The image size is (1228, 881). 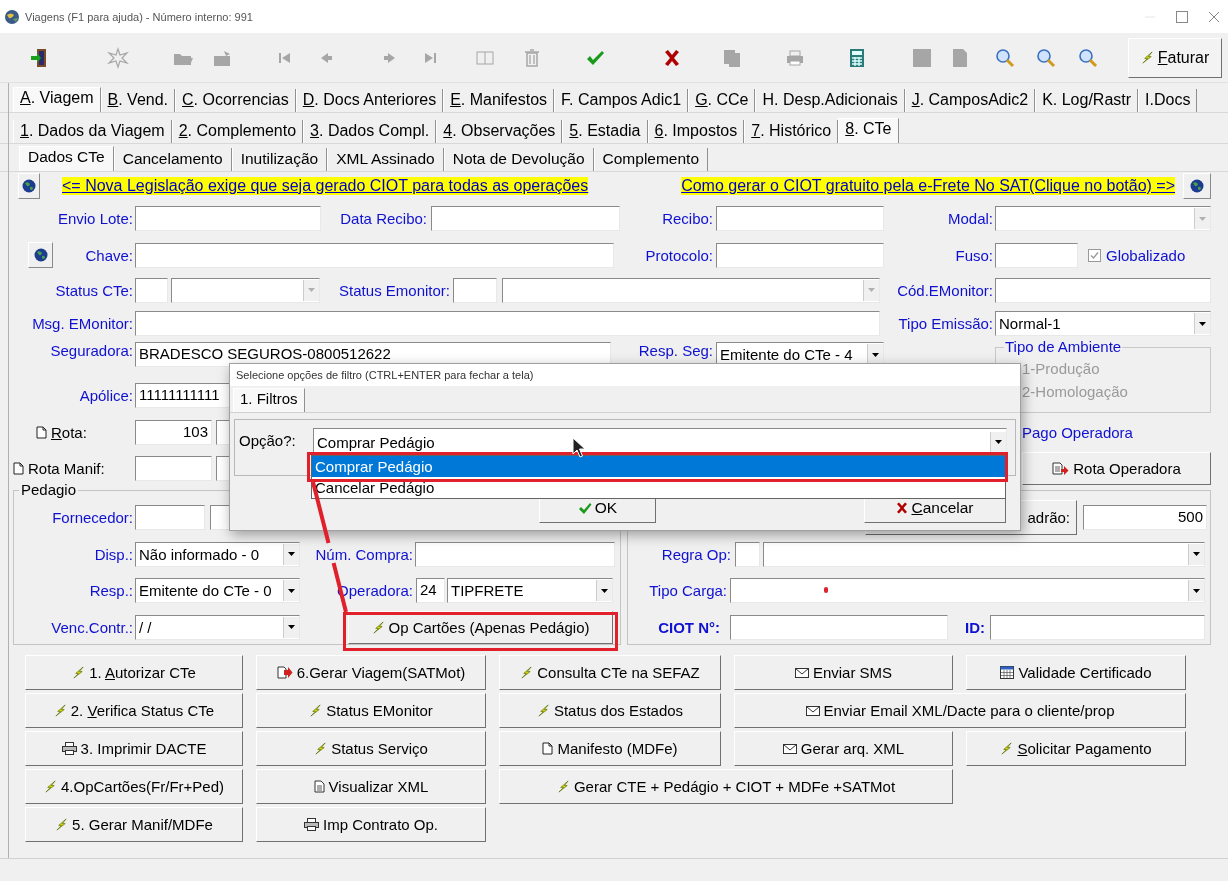 What do you see at coordinates (651, 159) in the screenshot?
I see `tab: Complemento` at bounding box center [651, 159].